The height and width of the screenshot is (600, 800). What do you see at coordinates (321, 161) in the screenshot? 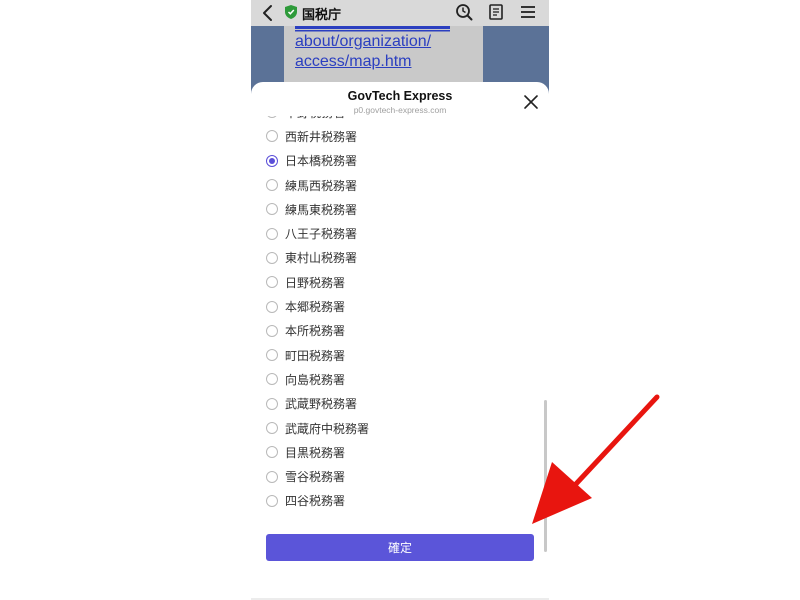
I see `option-label: 日本橋税務署` at bounding box center [321, 161].